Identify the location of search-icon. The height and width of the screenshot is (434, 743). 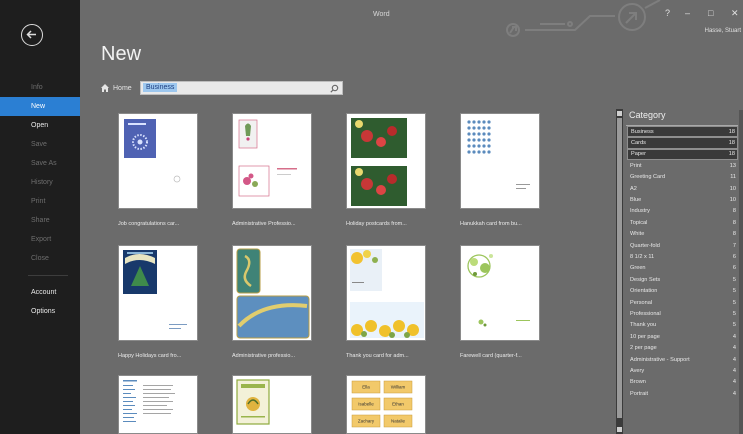
(334, 88).